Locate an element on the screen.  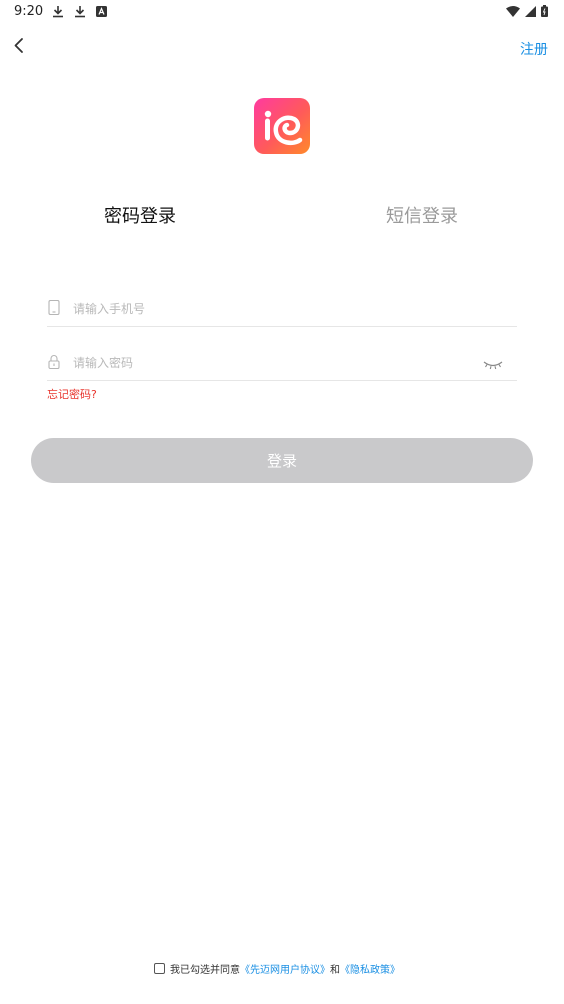
agreement-and: 和 is located at coordinates (335, 970).